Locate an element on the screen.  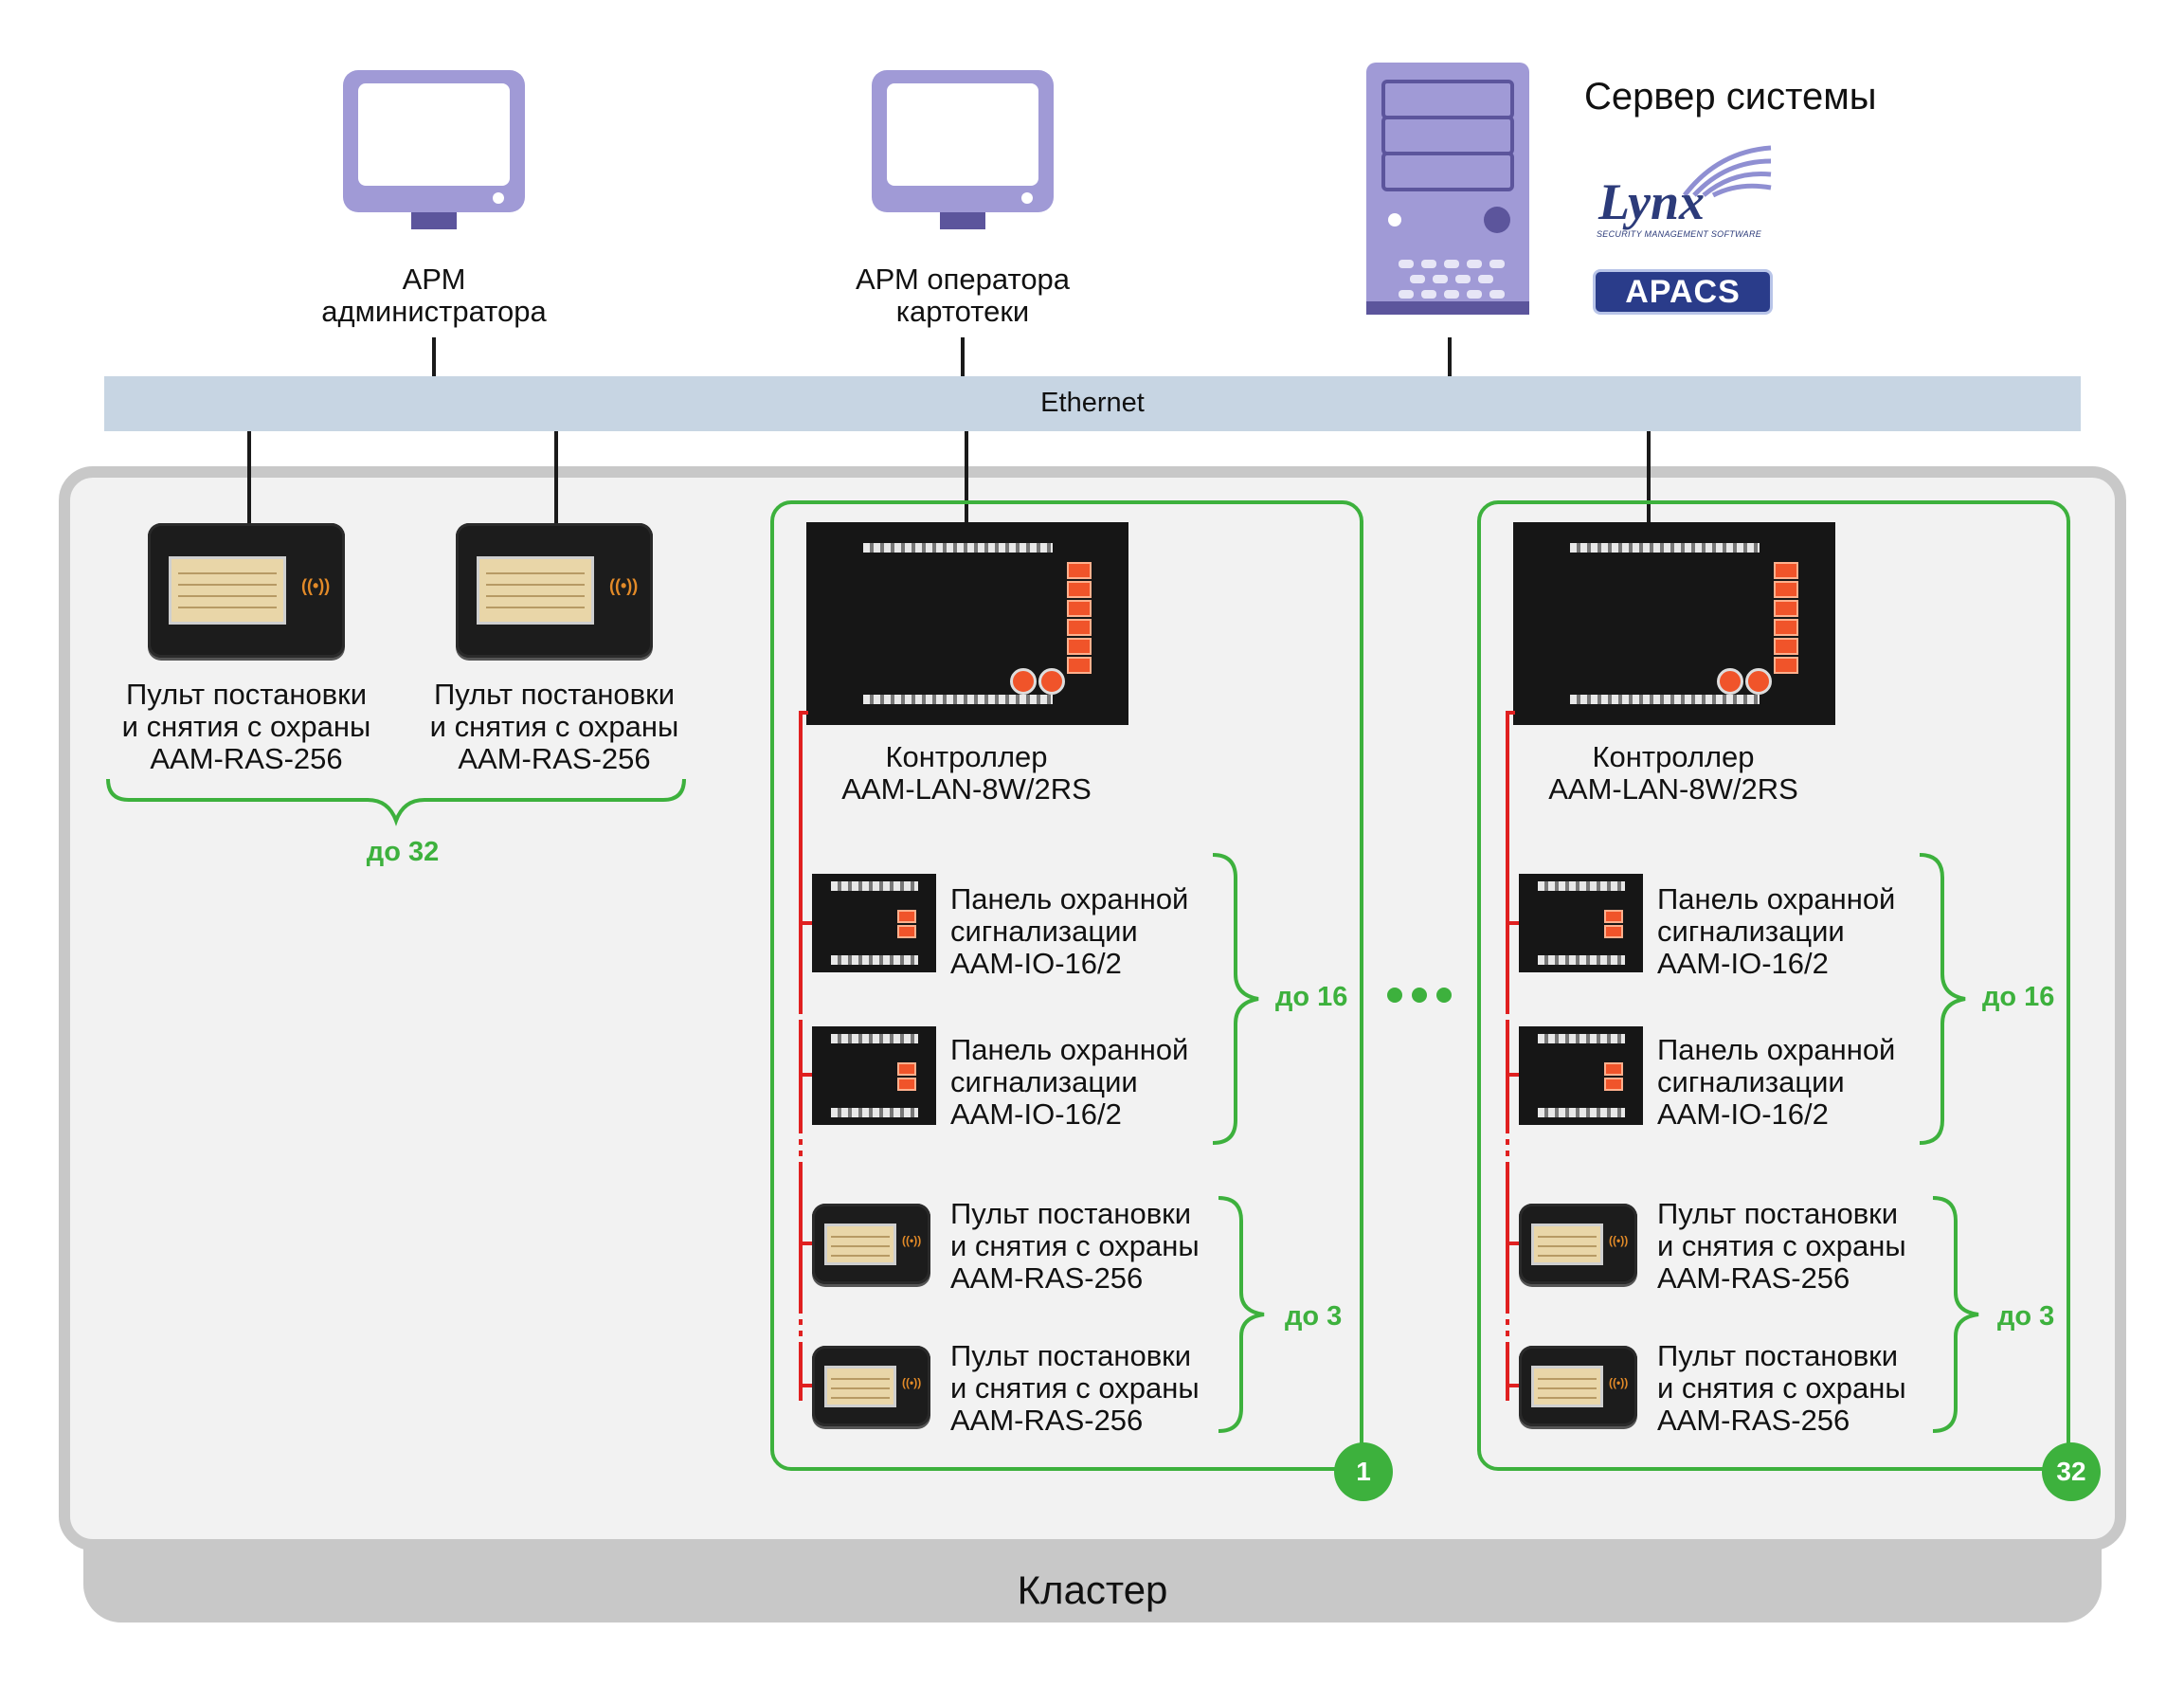
group-number-badge: 1 is located at coordinates (1363, 1471).